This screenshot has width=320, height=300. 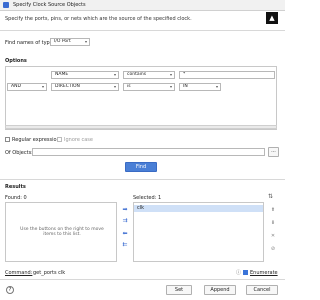 What do you see at coordinates (125, 209) in the screenshot?
I see `move-right-icon: ➡` at bounding box center [125, 209].